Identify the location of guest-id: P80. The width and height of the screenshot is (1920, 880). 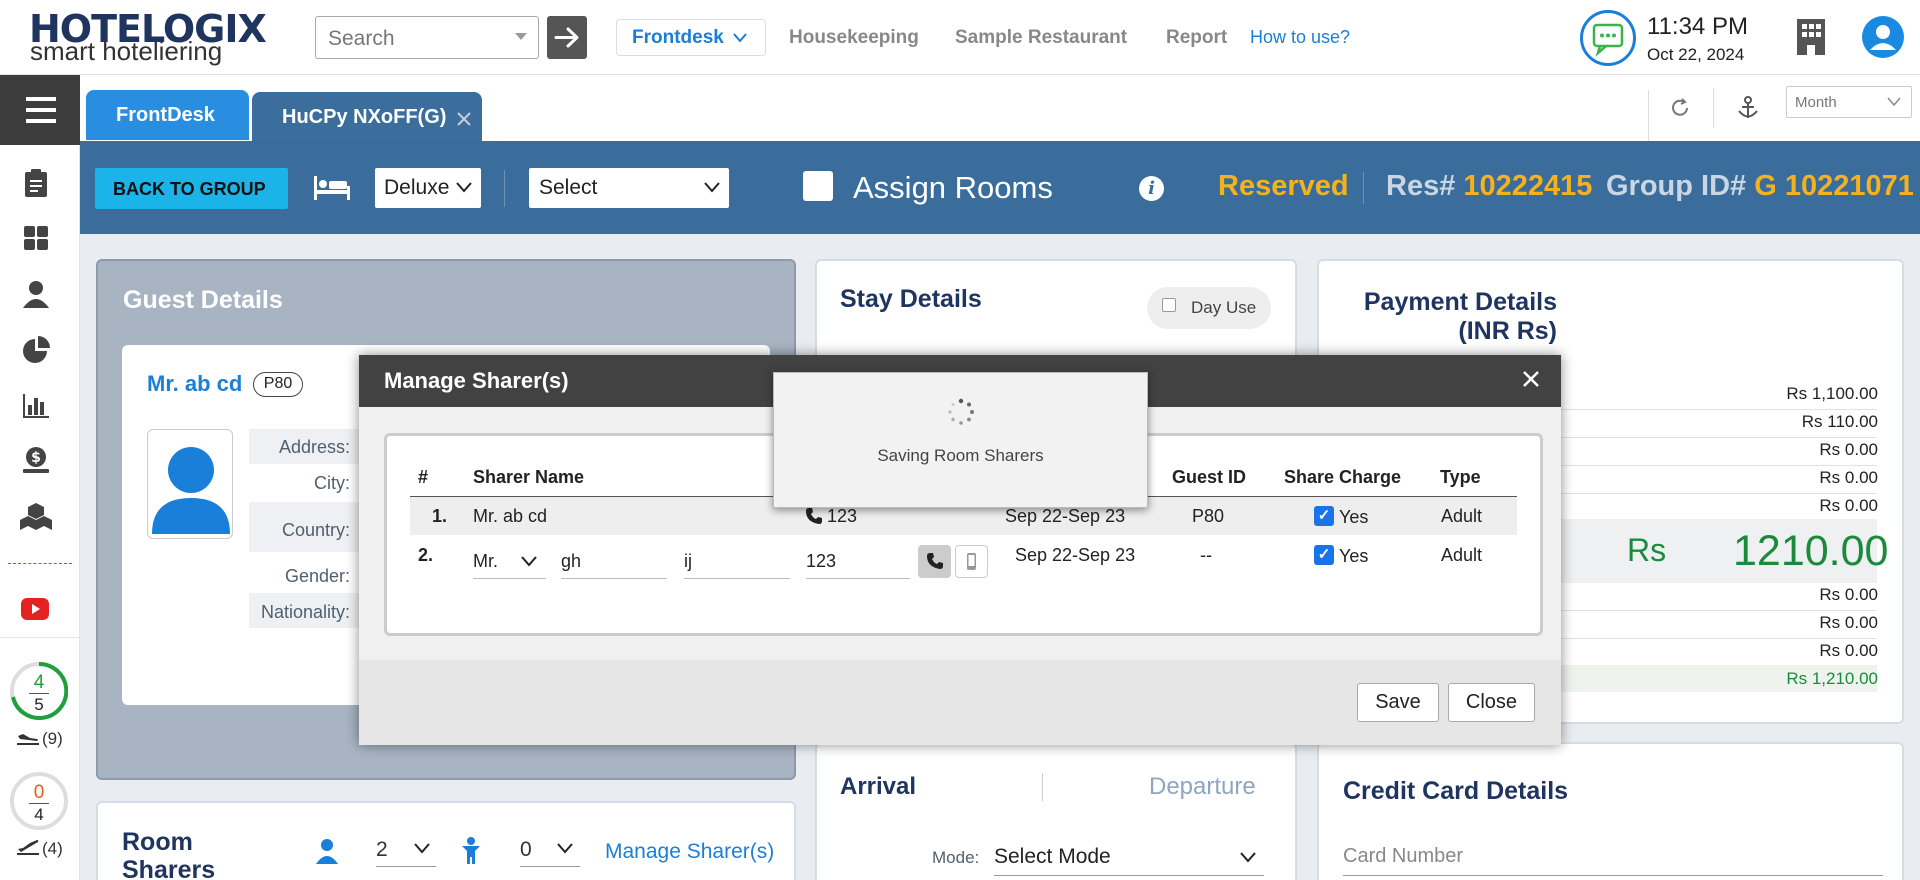
(1208, 516).